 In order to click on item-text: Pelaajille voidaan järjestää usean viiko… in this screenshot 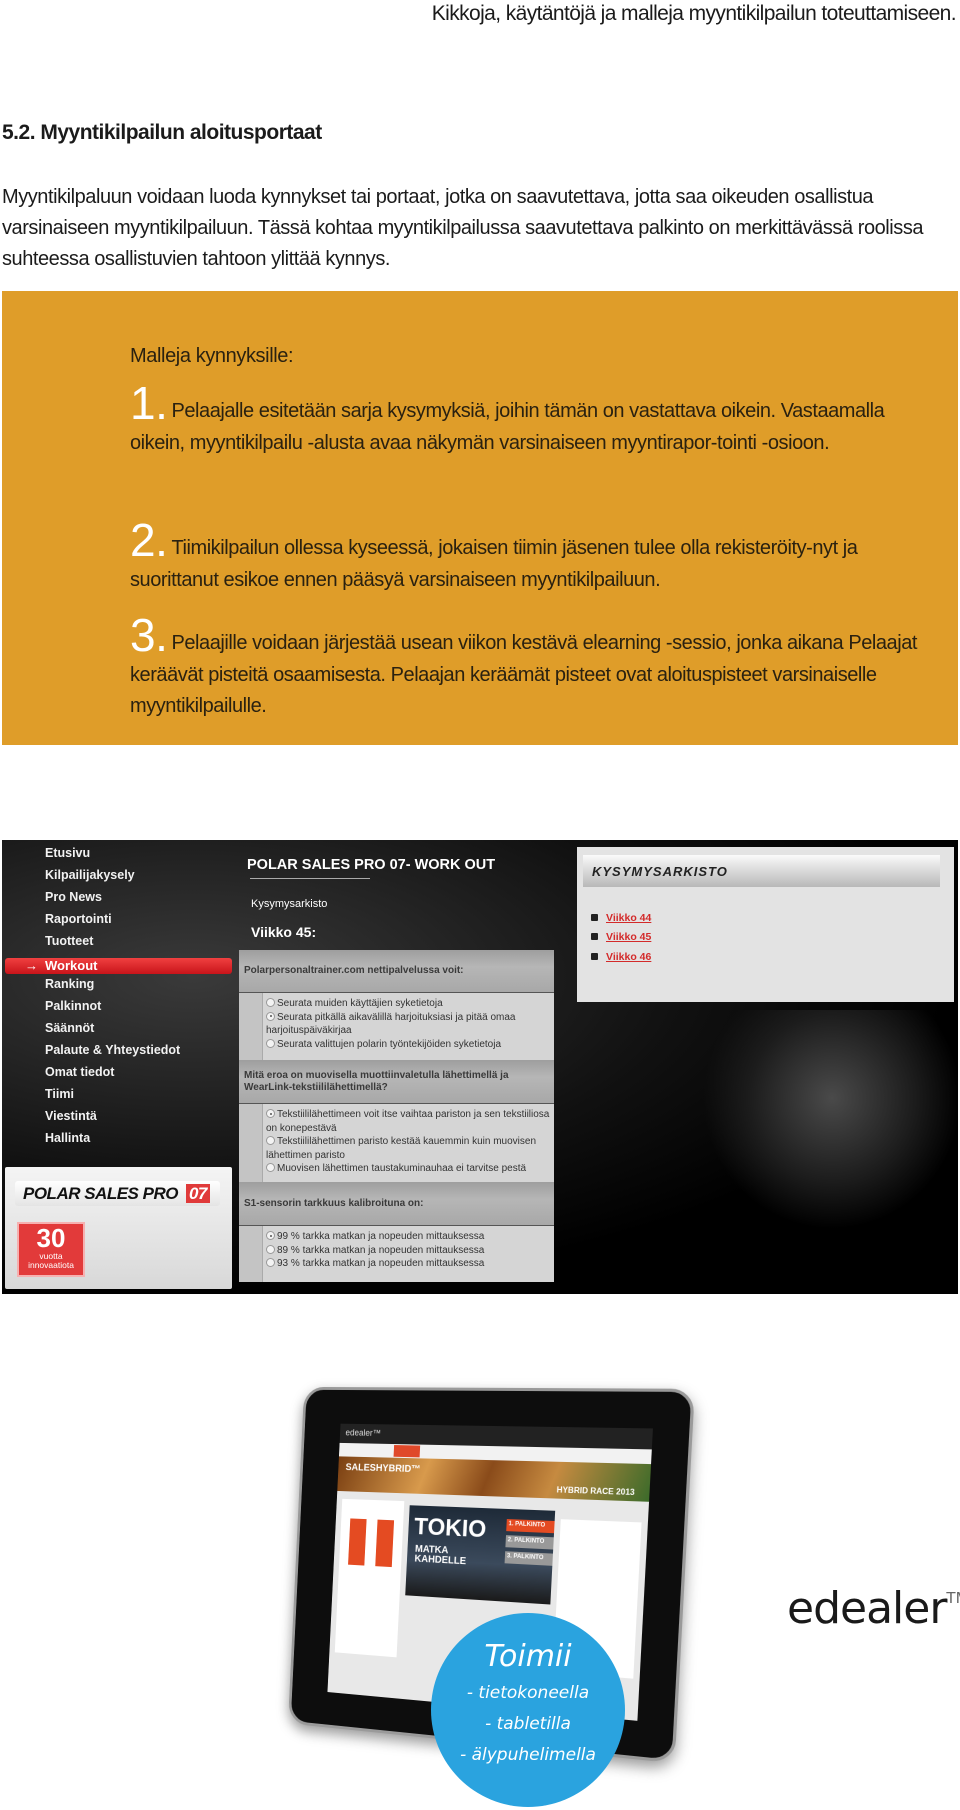, I will do `click(524, 674)`.